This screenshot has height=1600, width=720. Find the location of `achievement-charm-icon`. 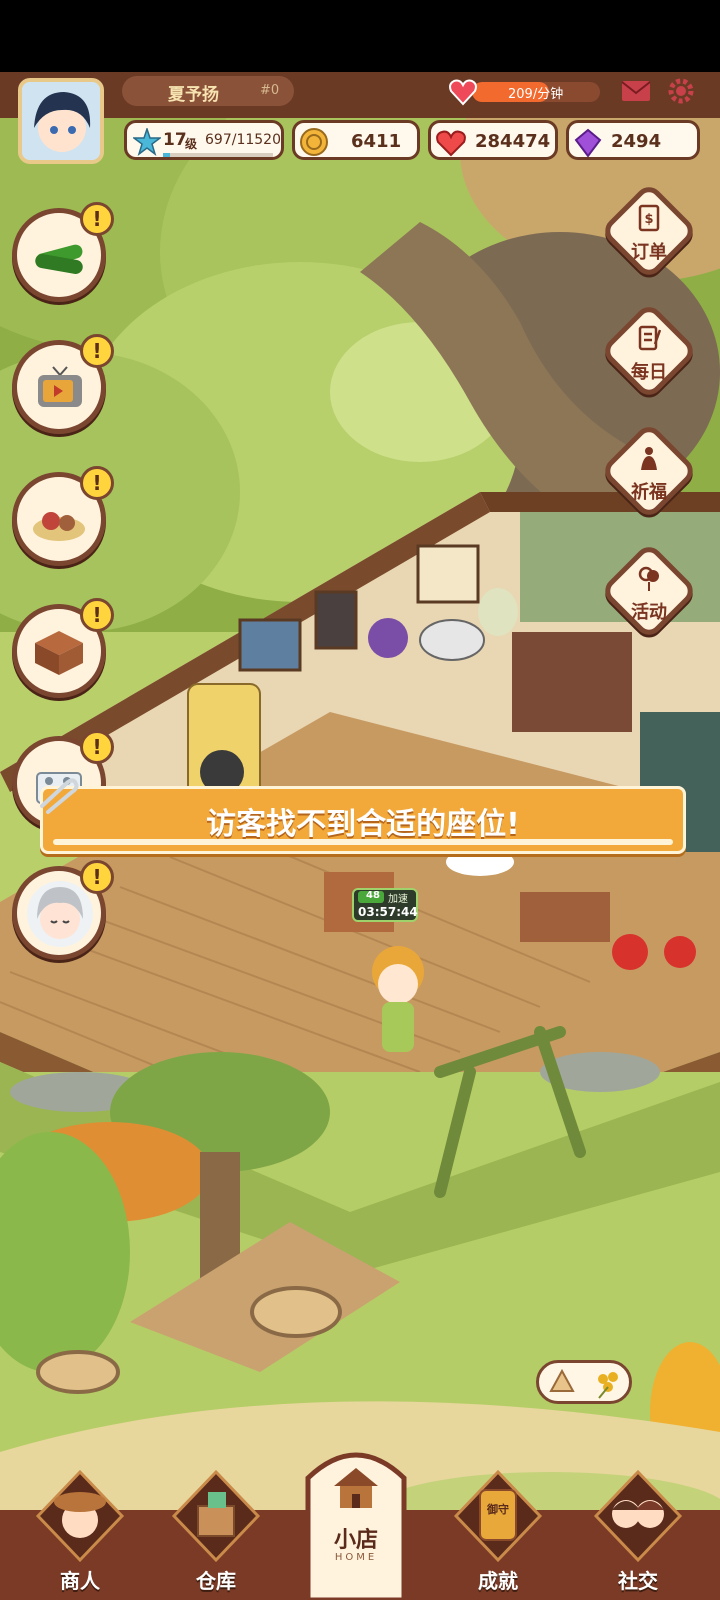

achievement-charm-icon is located at coordinates (498, 1516).